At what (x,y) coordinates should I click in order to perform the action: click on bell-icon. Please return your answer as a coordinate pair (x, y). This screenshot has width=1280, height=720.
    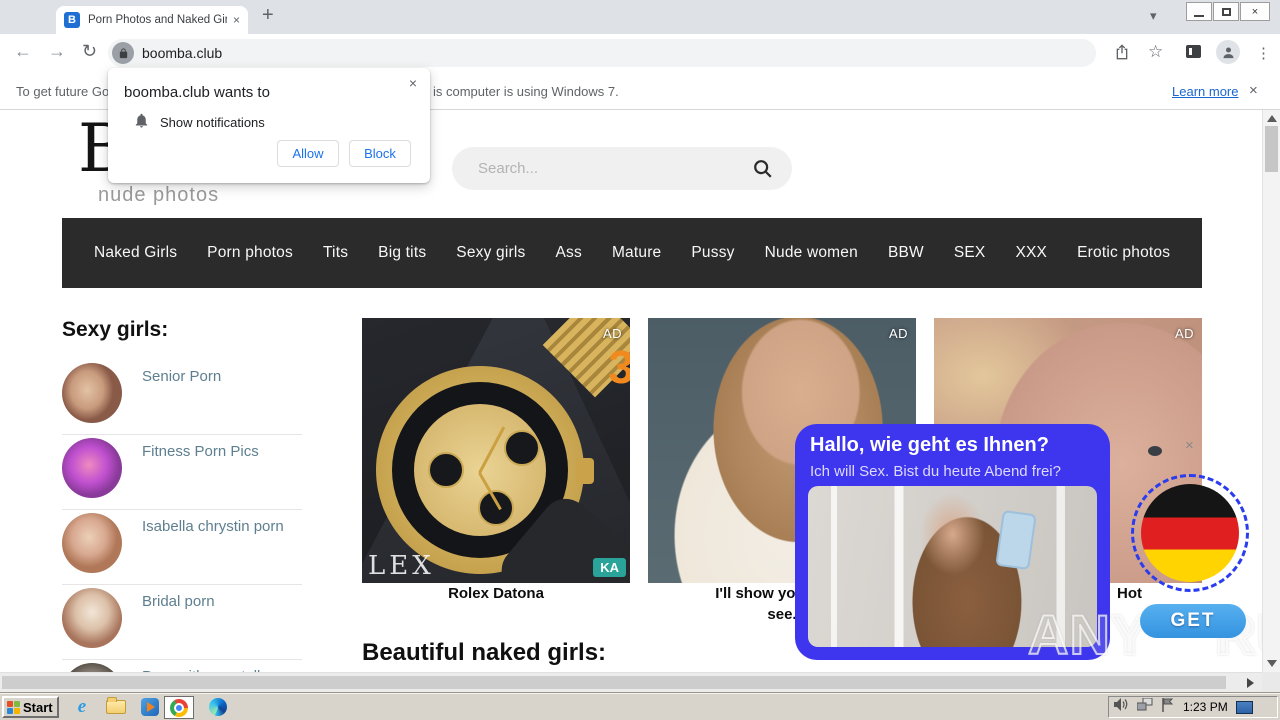
    Looking at the image, I should click on (141, 123).